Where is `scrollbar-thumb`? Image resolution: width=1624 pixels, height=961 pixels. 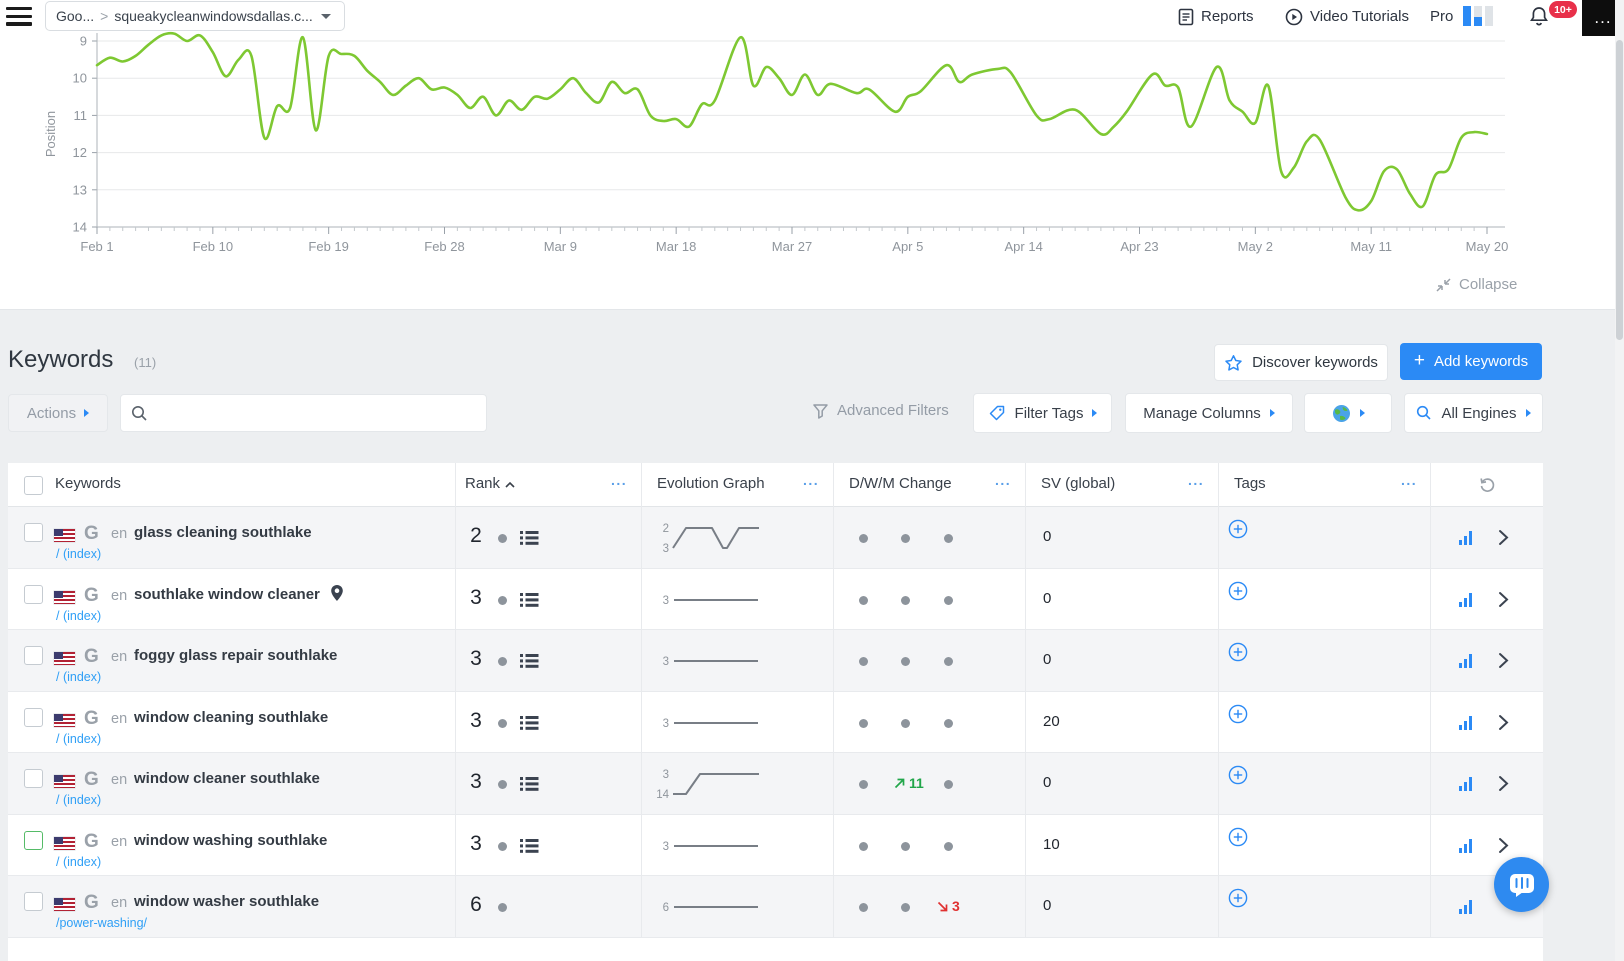
scrollbar-thumb is located at coordinates (1619, 190).